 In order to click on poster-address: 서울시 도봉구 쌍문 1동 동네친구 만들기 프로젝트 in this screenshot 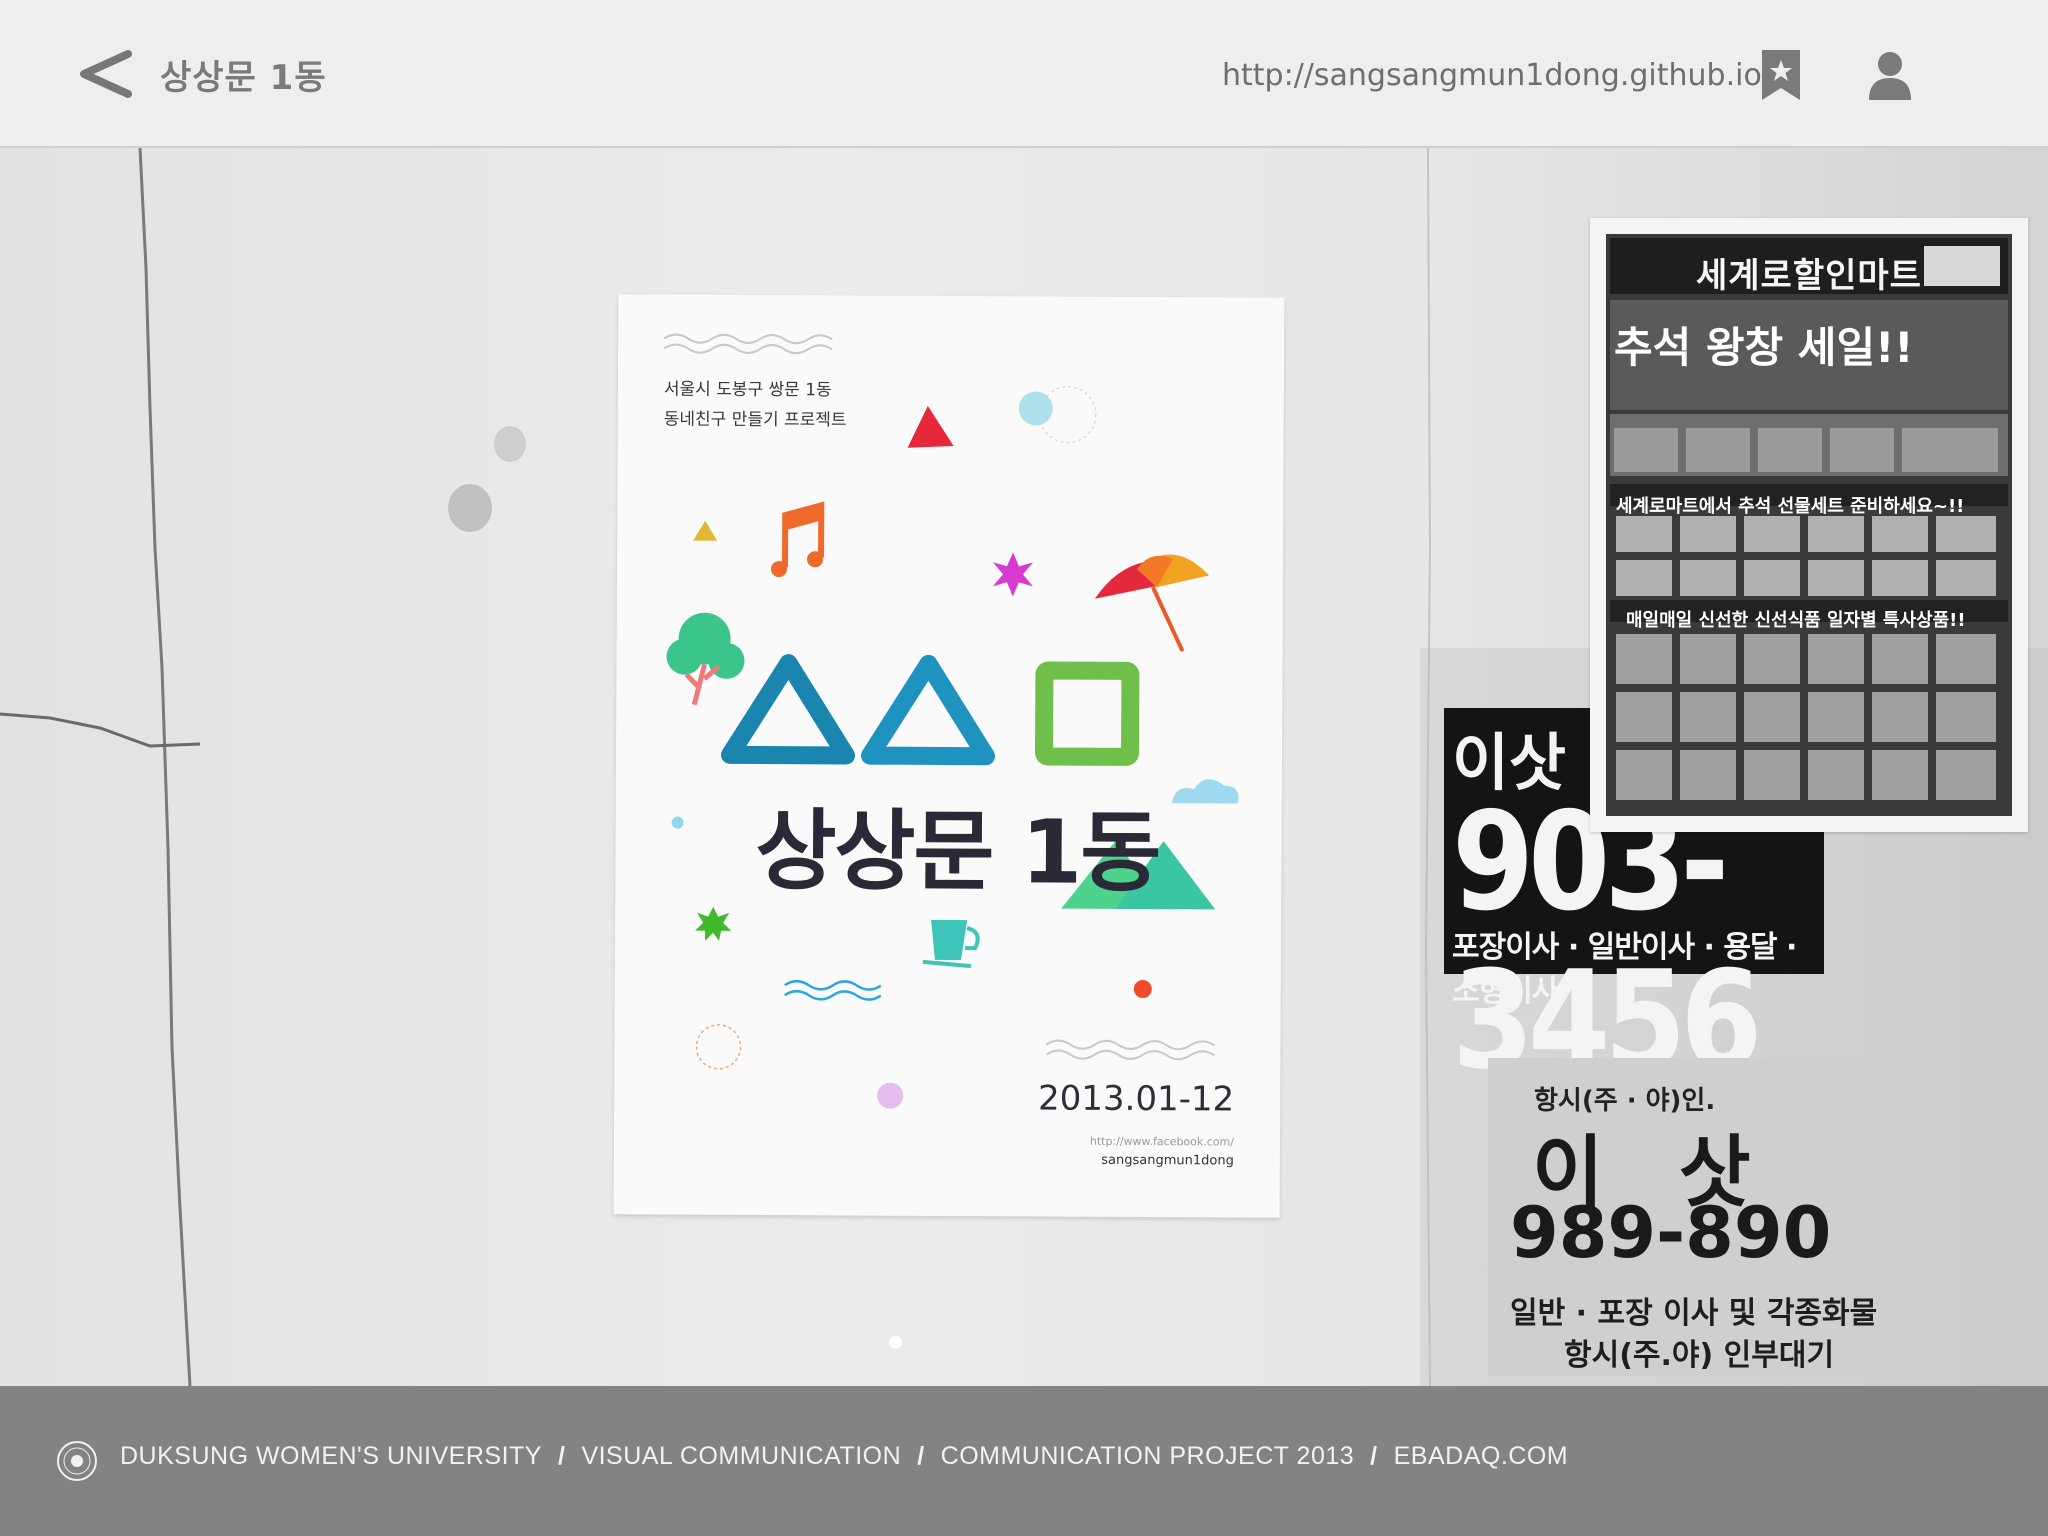, I will do `click(755, 405)`.